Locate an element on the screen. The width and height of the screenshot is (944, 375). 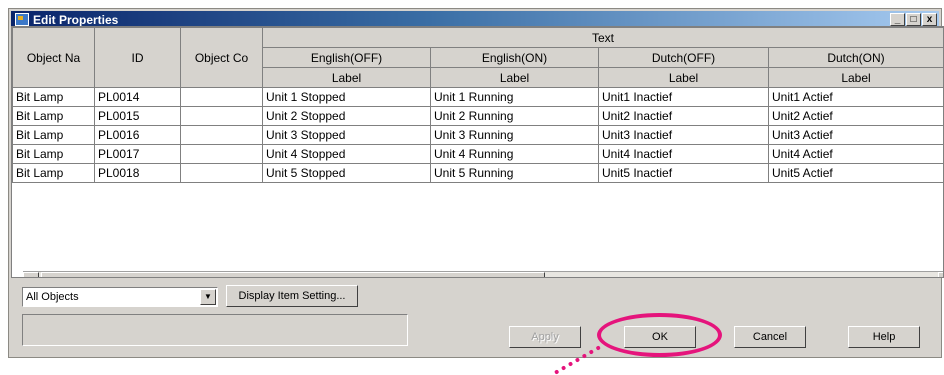
table-cell: Unit4 Inactief is located at coordinates (683, 154).